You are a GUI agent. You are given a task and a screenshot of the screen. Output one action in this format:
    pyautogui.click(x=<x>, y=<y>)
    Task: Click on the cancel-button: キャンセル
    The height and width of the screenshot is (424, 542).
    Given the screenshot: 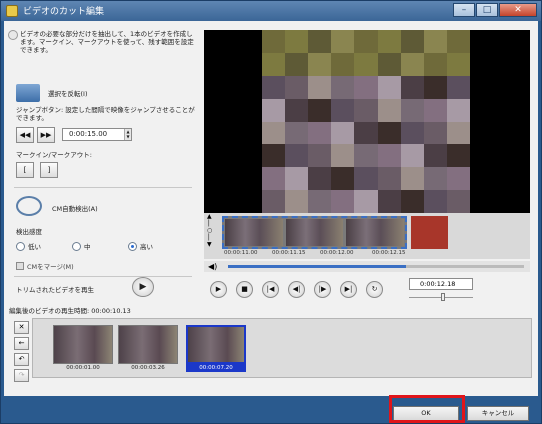 What is the action you would take?
    pyautogui.click(x=498, y=413)
    